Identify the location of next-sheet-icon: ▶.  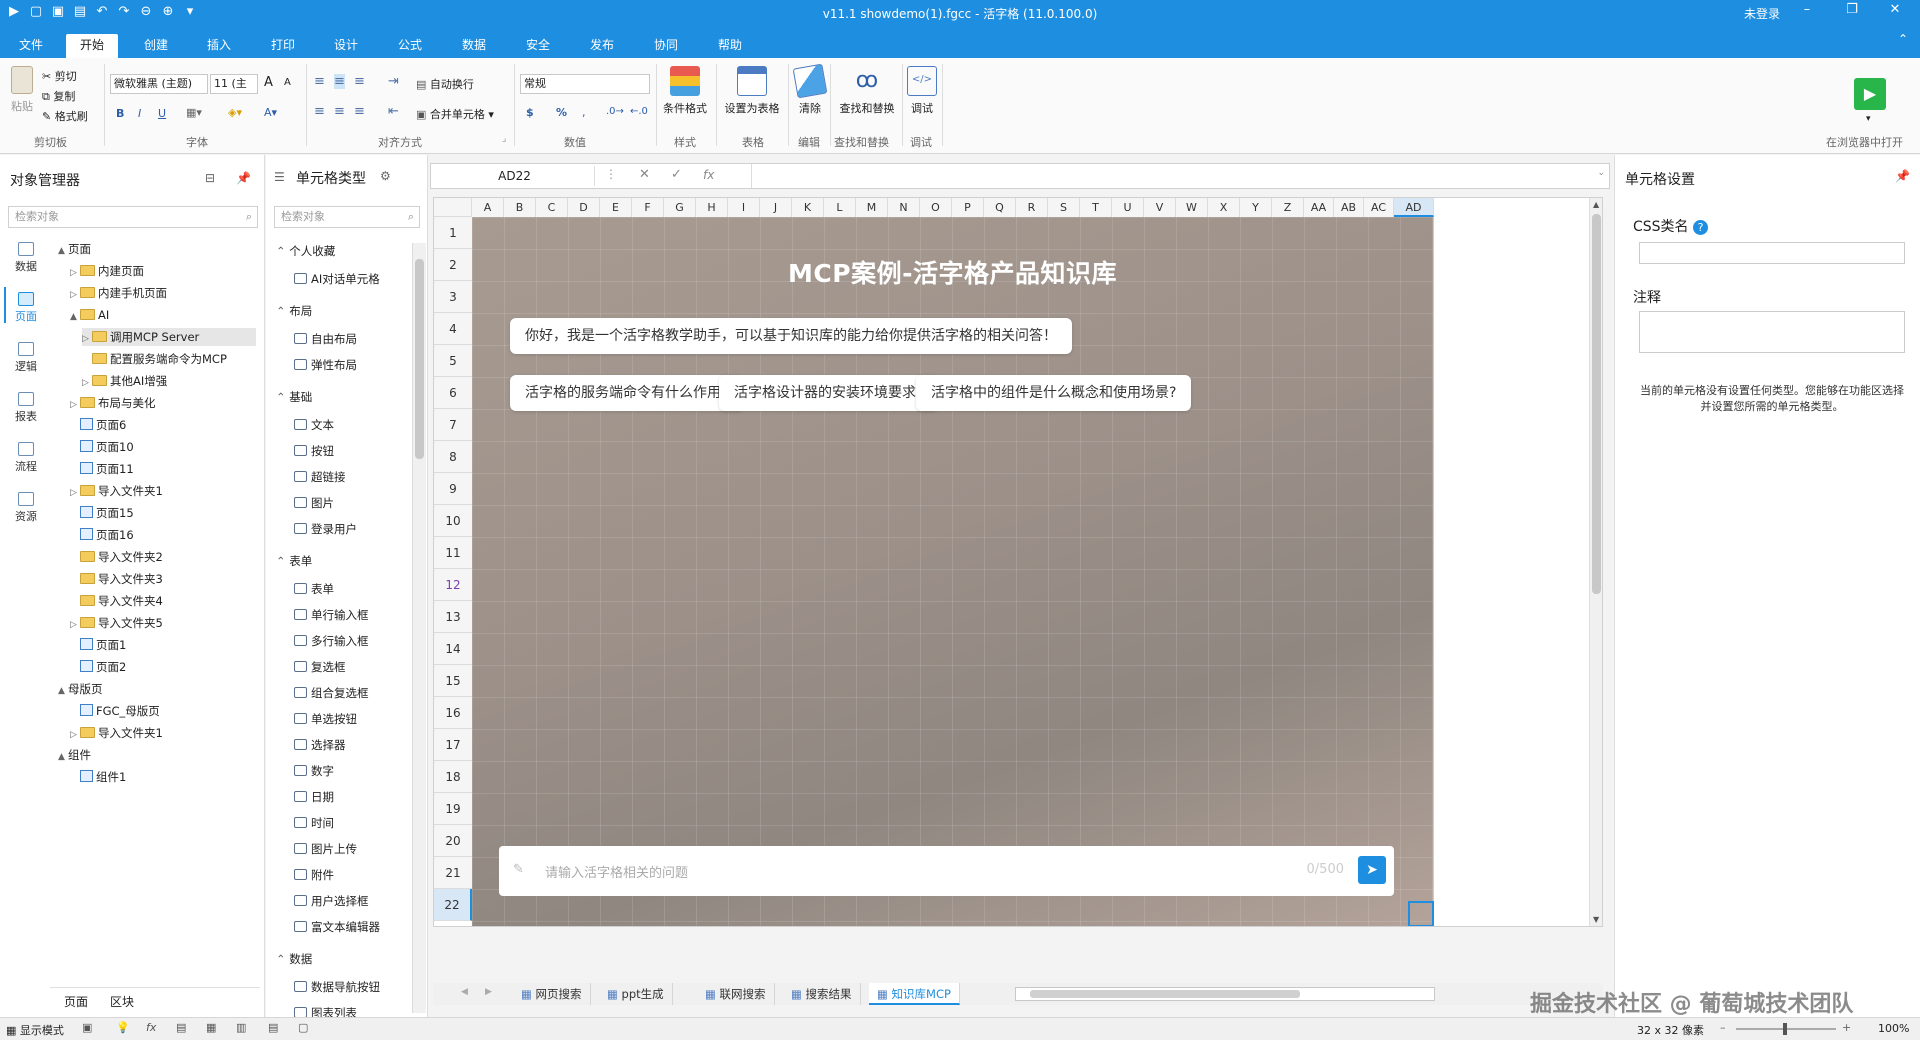
(488, 992).